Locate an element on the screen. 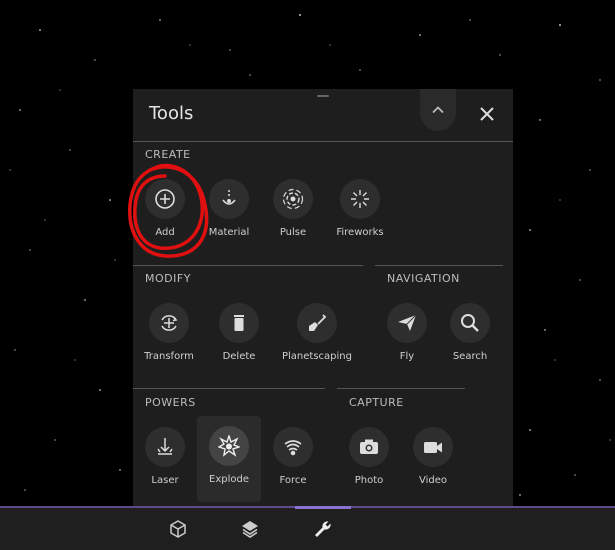  tool-label: Search is located at coordinates (470, 356).